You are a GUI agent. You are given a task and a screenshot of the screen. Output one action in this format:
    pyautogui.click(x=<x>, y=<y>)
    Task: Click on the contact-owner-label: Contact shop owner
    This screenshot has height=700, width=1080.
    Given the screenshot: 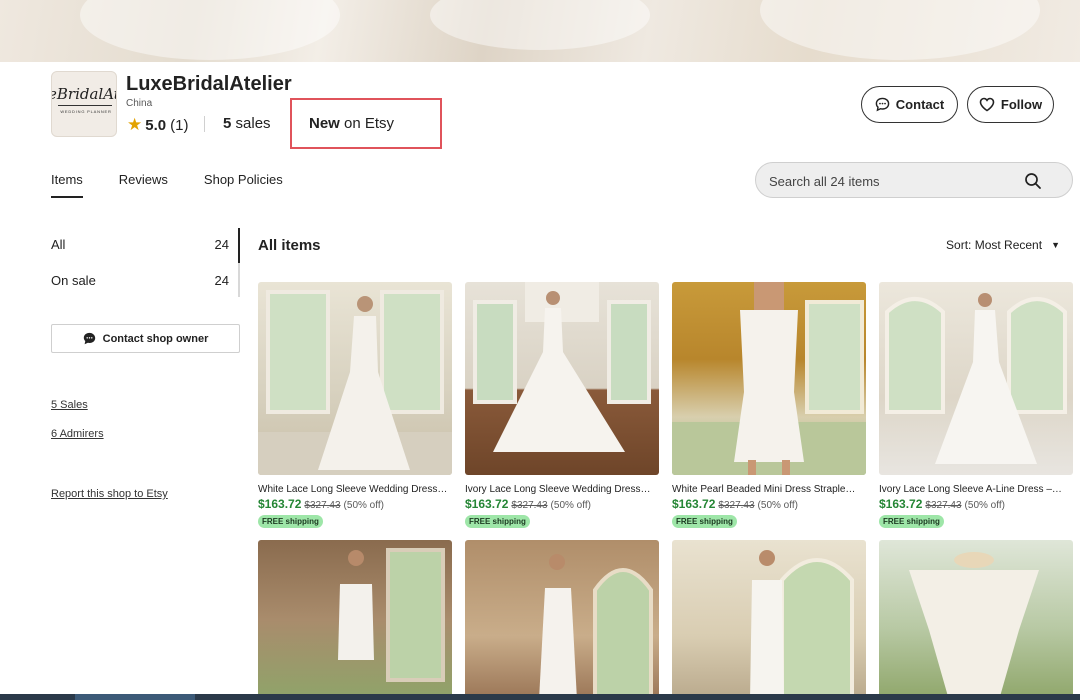 What is the action you would take?
    pyautogui.click(x=155, y=338)
    